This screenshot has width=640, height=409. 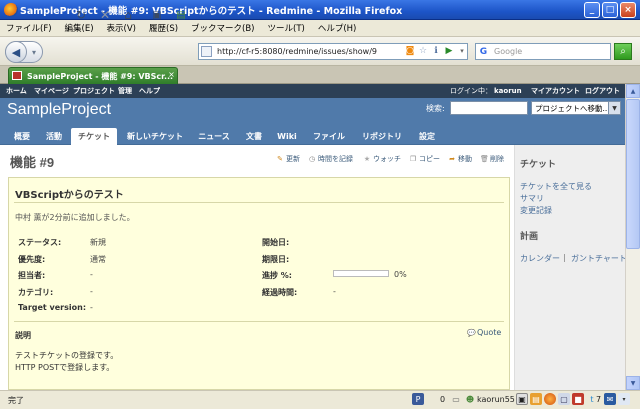 I want to click on search-input: Google, so click(x=543, y=51).